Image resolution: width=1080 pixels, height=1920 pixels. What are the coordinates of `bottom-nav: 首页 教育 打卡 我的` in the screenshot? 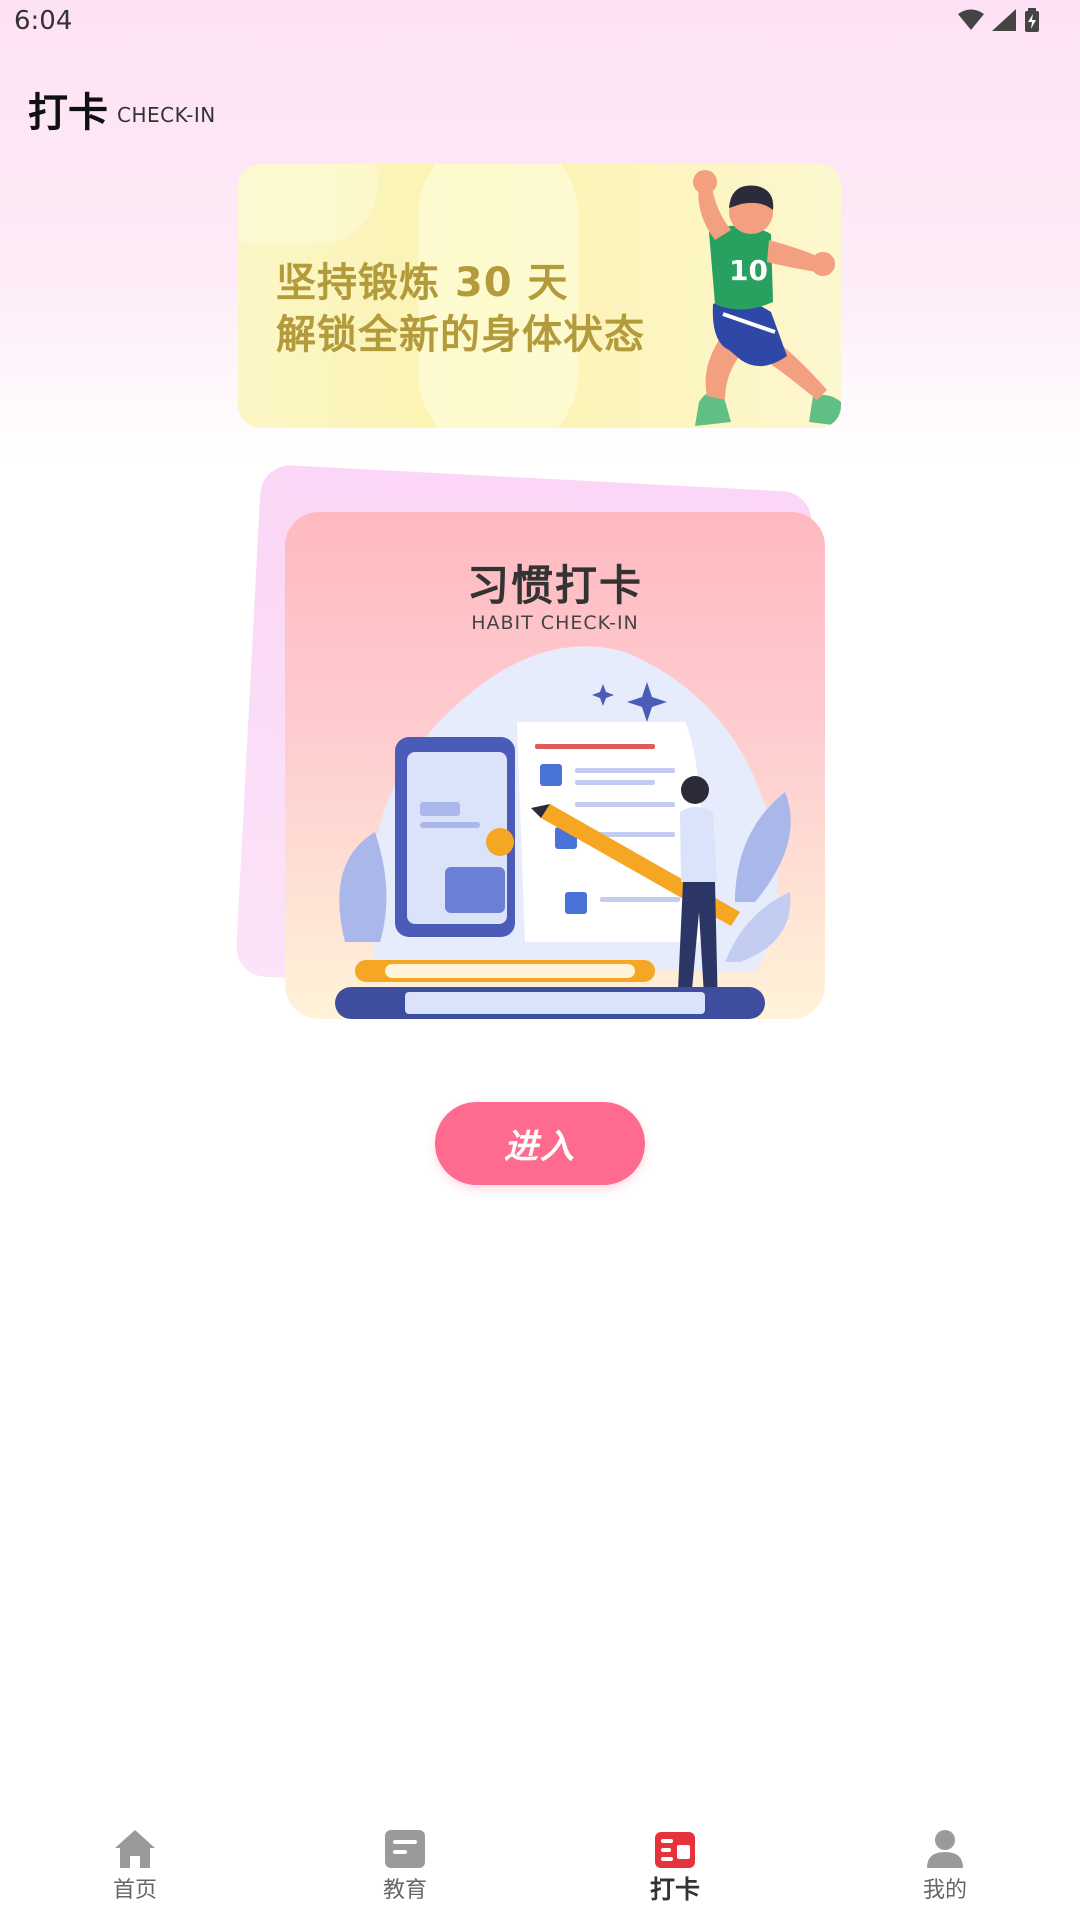 It's located at (540, 1865).